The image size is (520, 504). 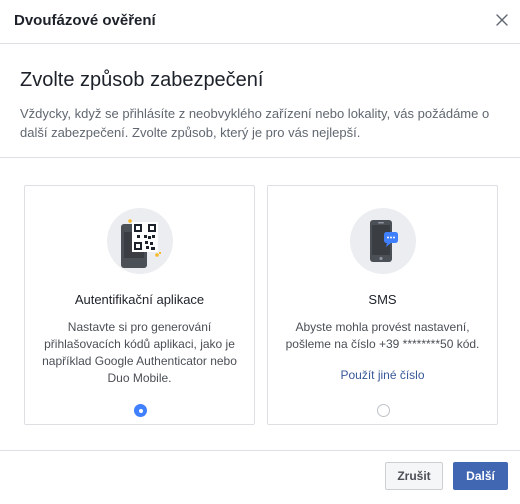 What do you see at coordinates (383, 410) in the screenshot?
I see `radio-sms` at bounding box center [383, 410].